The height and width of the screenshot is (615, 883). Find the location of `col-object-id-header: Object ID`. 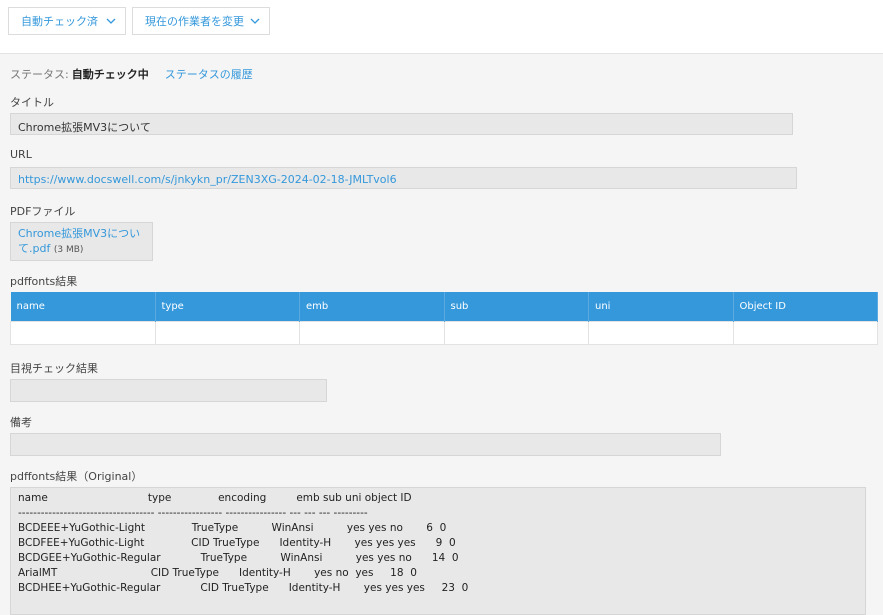

col-object-id-header: Object ID is located at coordinates (805, 307).